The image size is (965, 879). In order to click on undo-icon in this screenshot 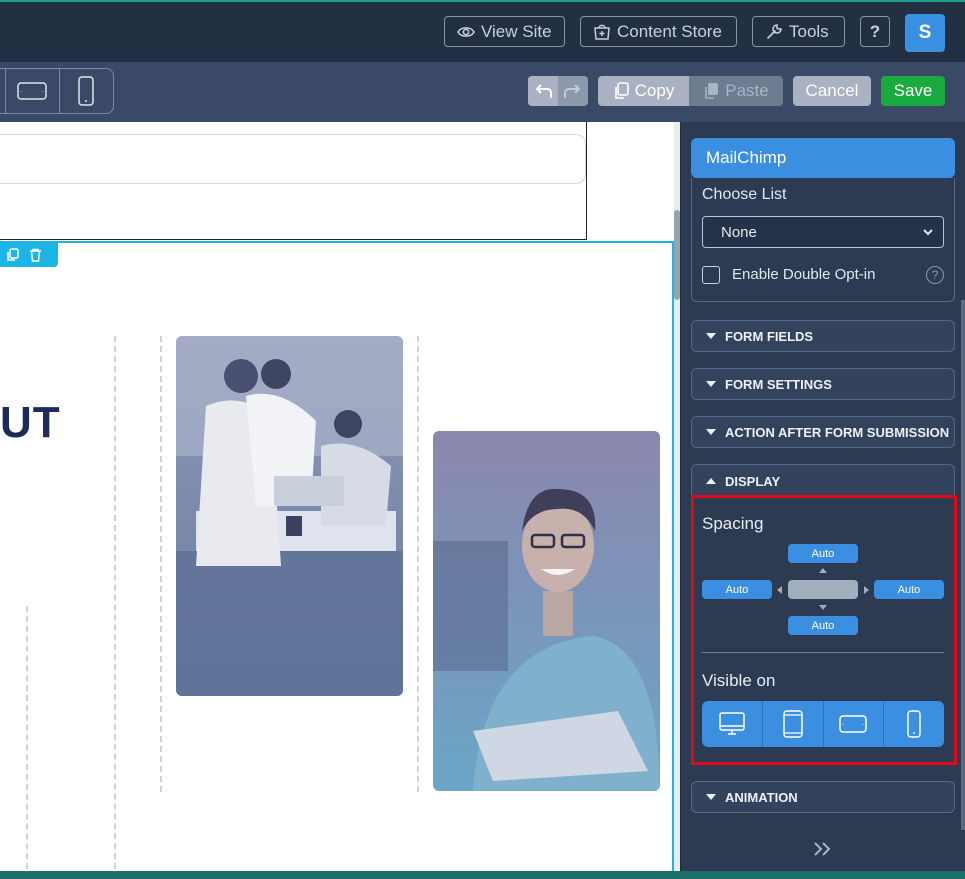, I will do `click(543, 91)`.